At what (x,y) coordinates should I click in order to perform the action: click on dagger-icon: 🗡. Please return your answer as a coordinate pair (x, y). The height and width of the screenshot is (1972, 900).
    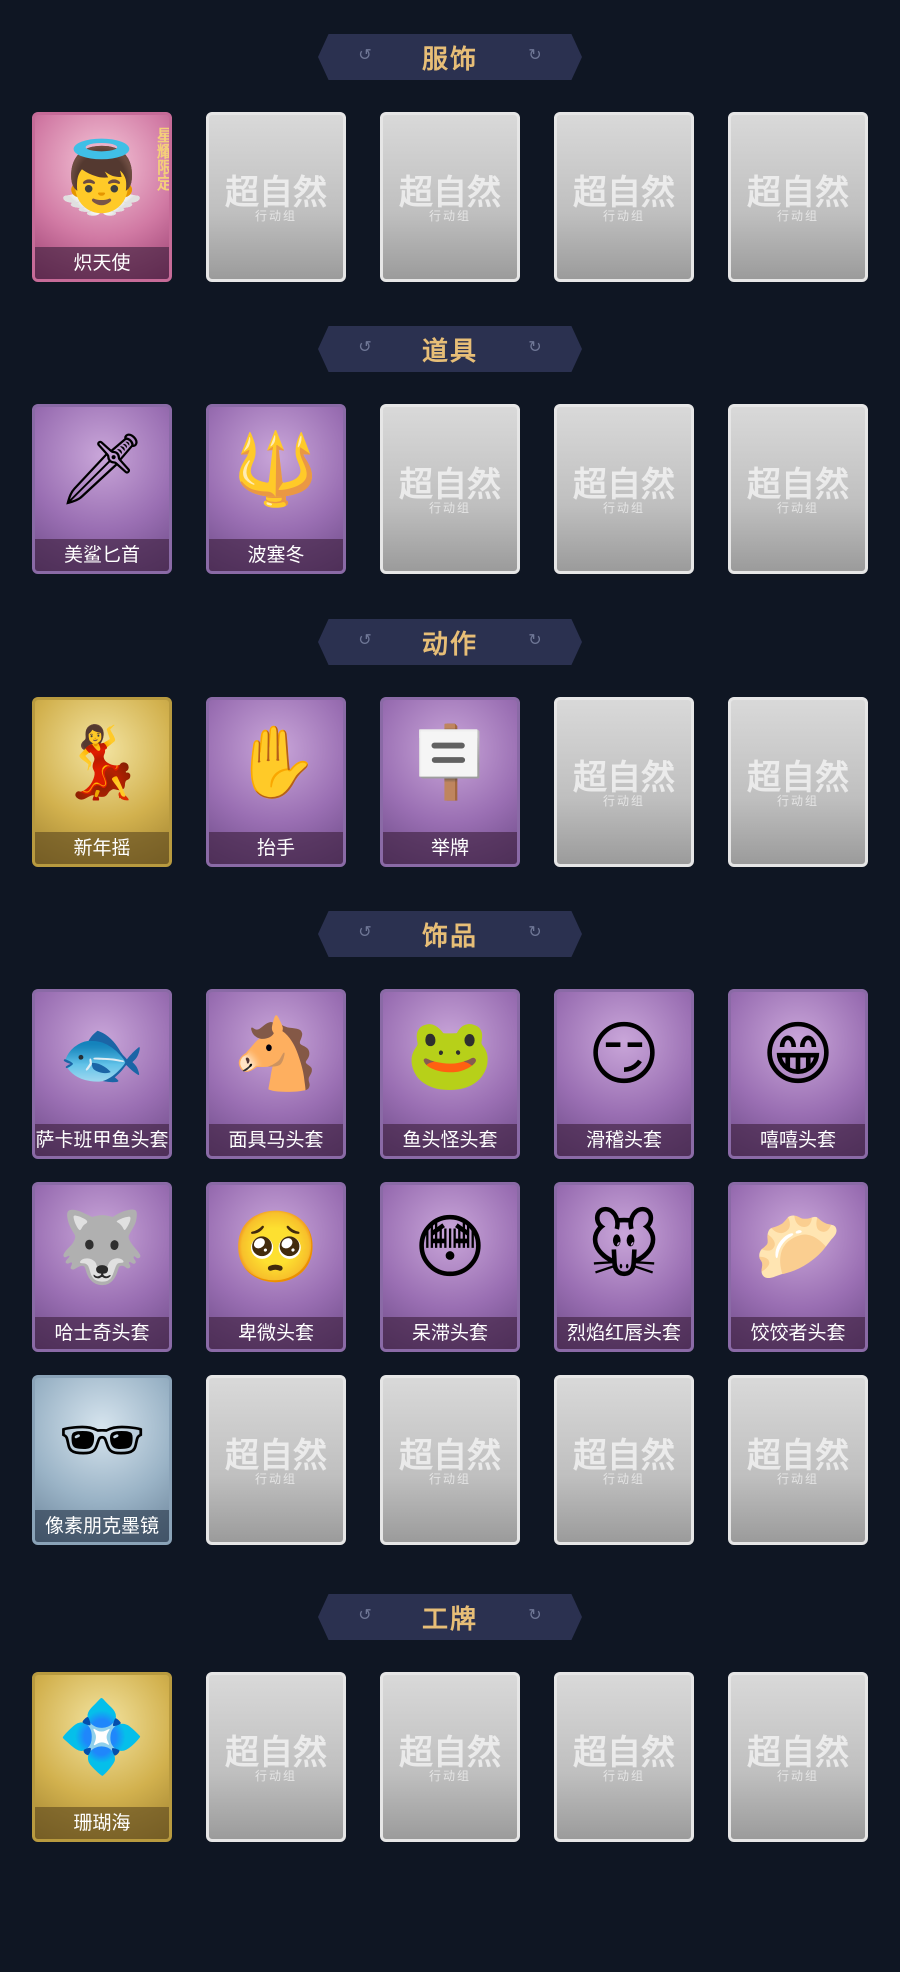
    Looking at the image, I should click on (102, 469).